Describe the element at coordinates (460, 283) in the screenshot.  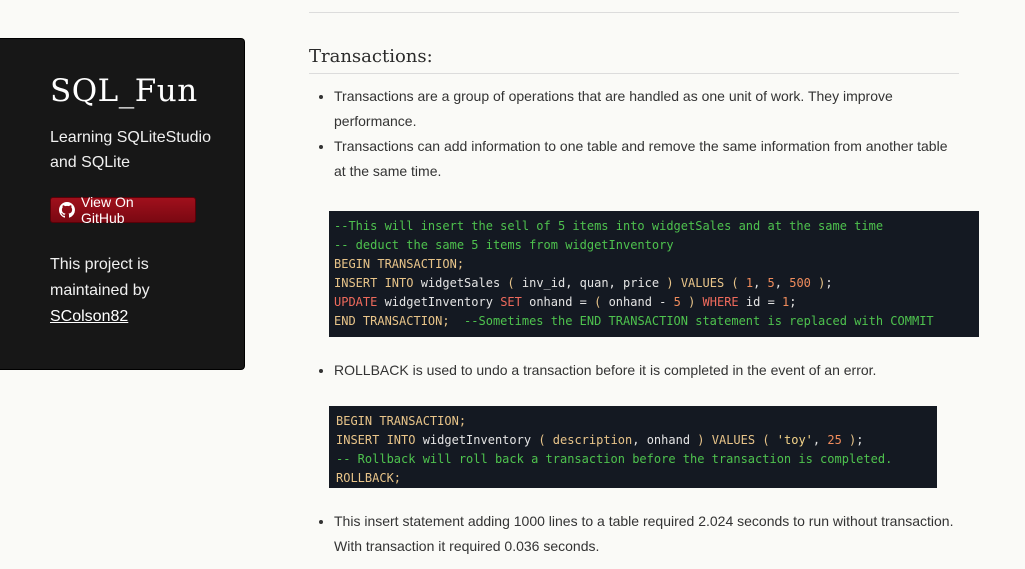
I see `code-text: widgetSales` at that location.